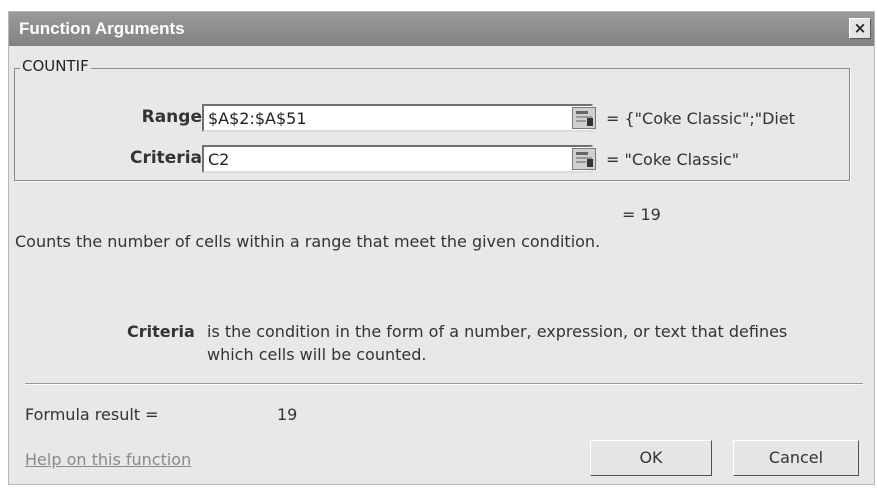 The image size is (877, 491). Describe the element at coordinates (584, 159) in the screenshot. I see `criteria-collapse-button` at that location.